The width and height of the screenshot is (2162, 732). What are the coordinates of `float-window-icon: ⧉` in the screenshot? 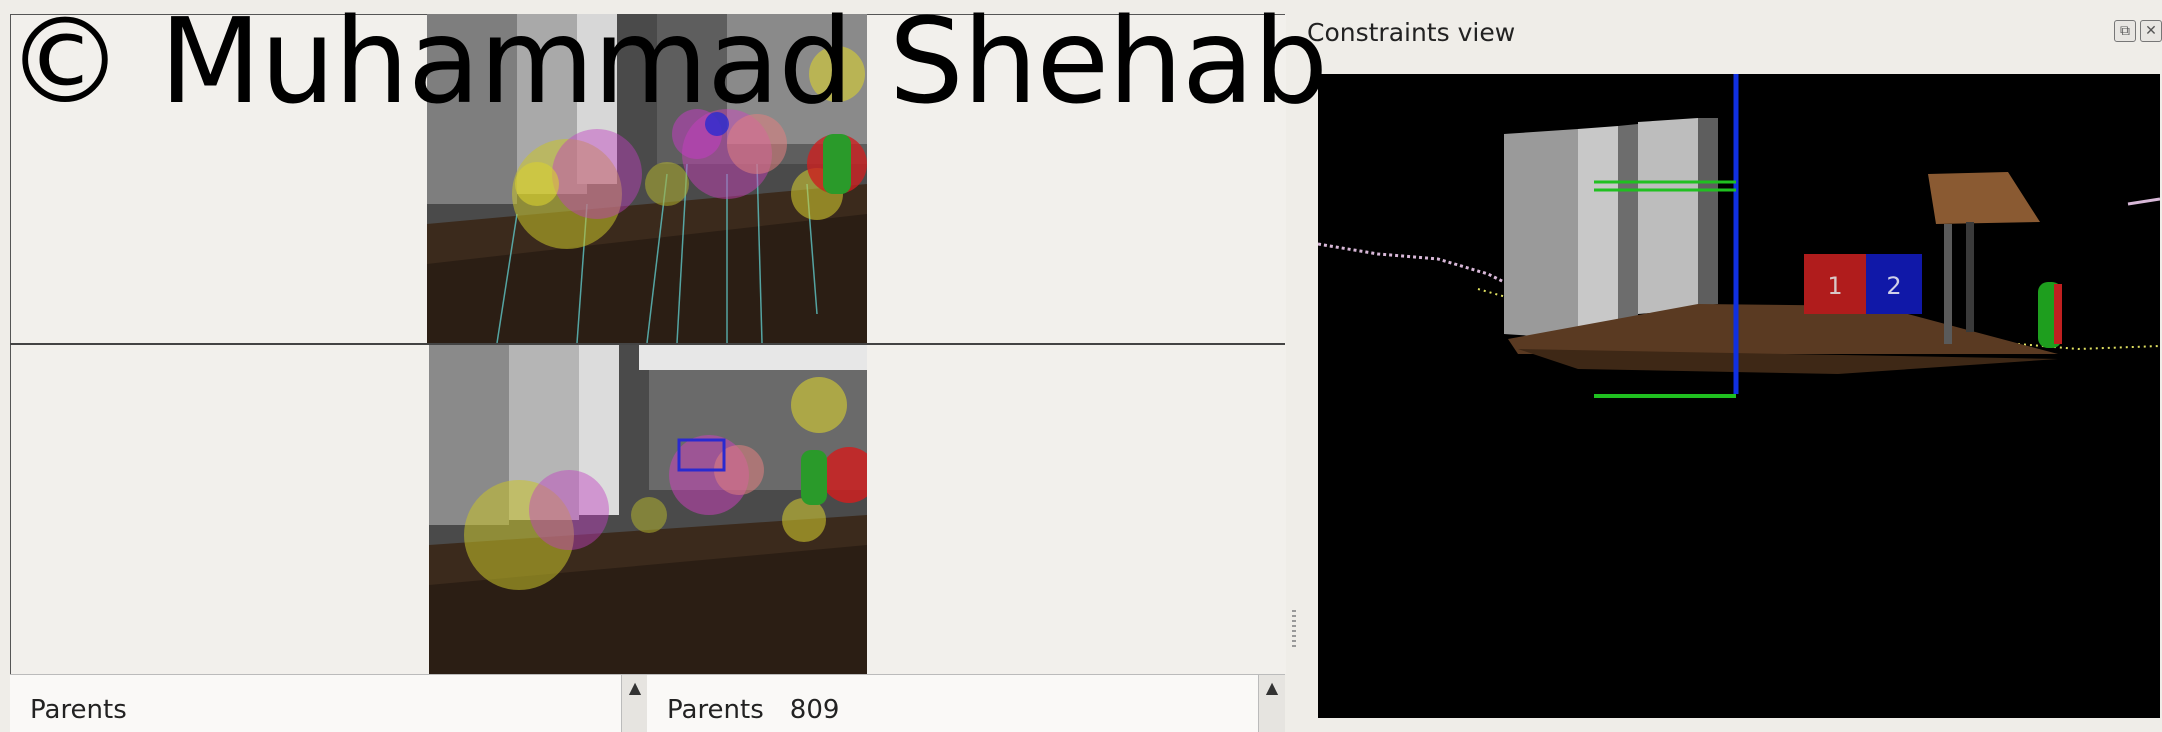 It's located at (2125, 31).